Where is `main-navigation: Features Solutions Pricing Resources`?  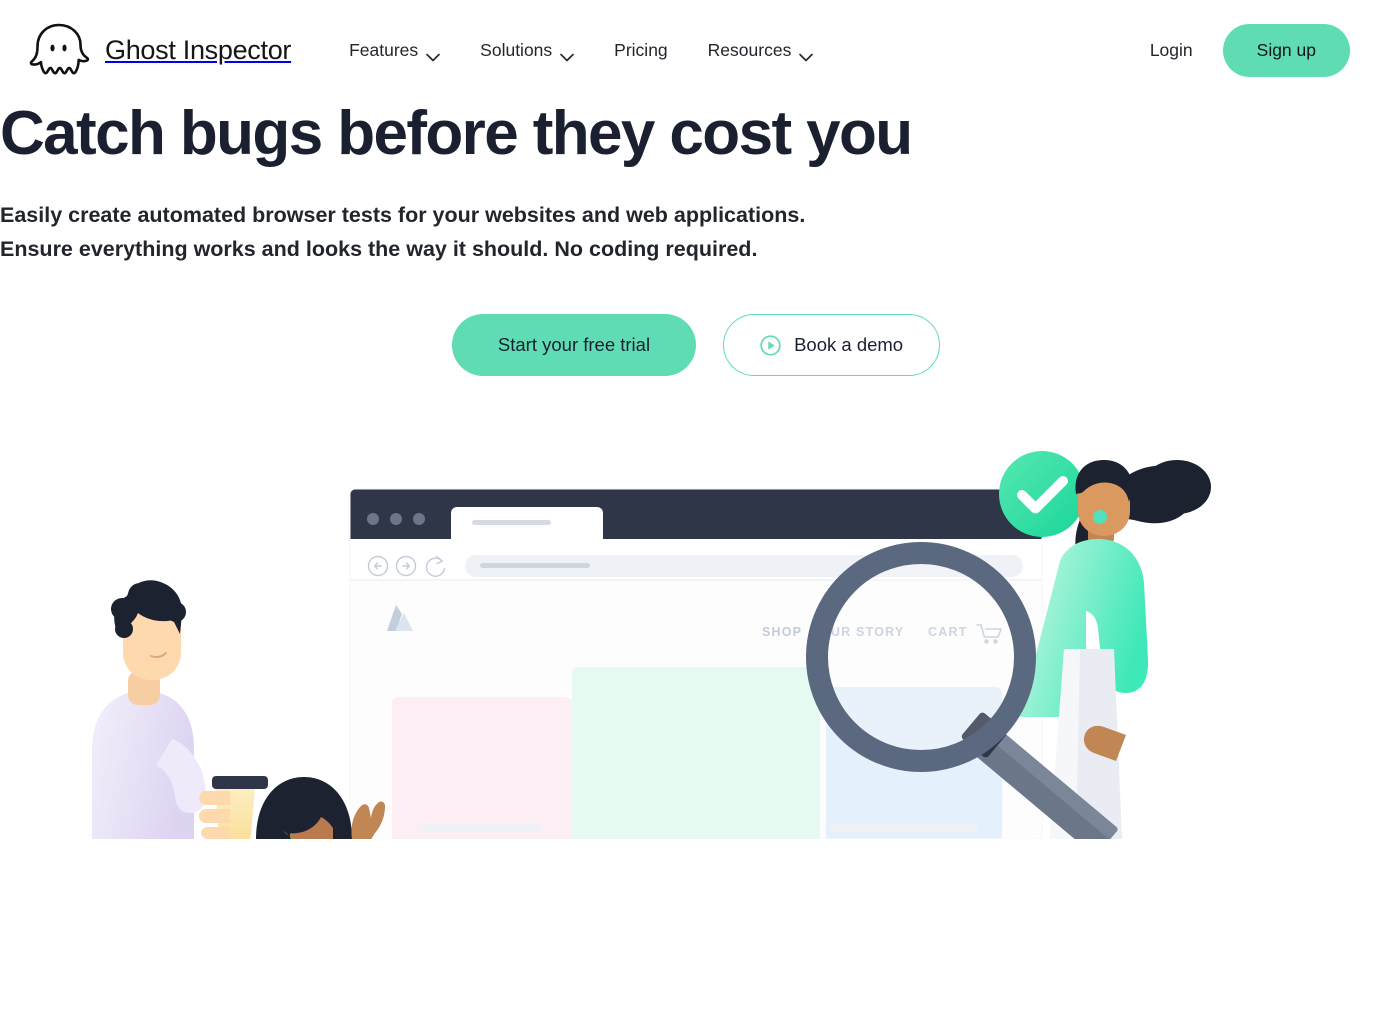 main-navigation: Features Solutions Pricing Resources is located at coordinates (581, 51).